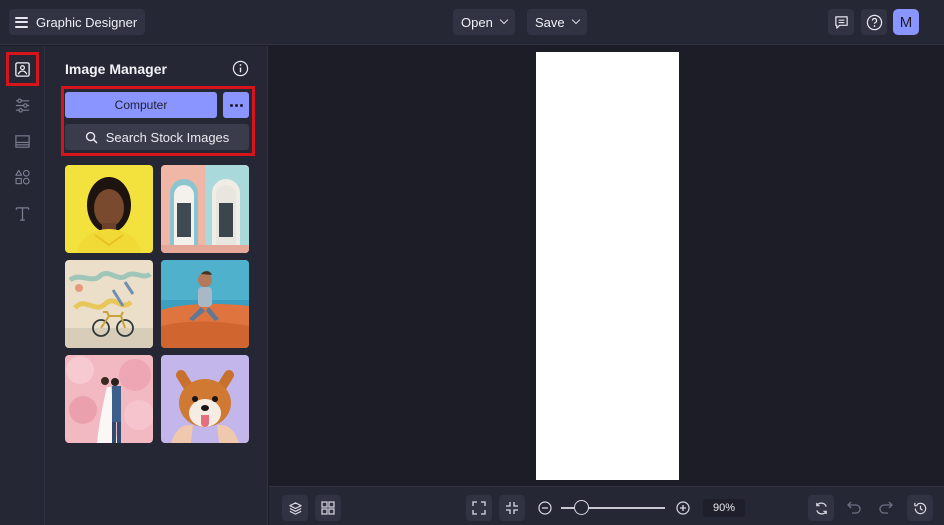  I want to click on fit-to-screen-button, so click(479, 508).